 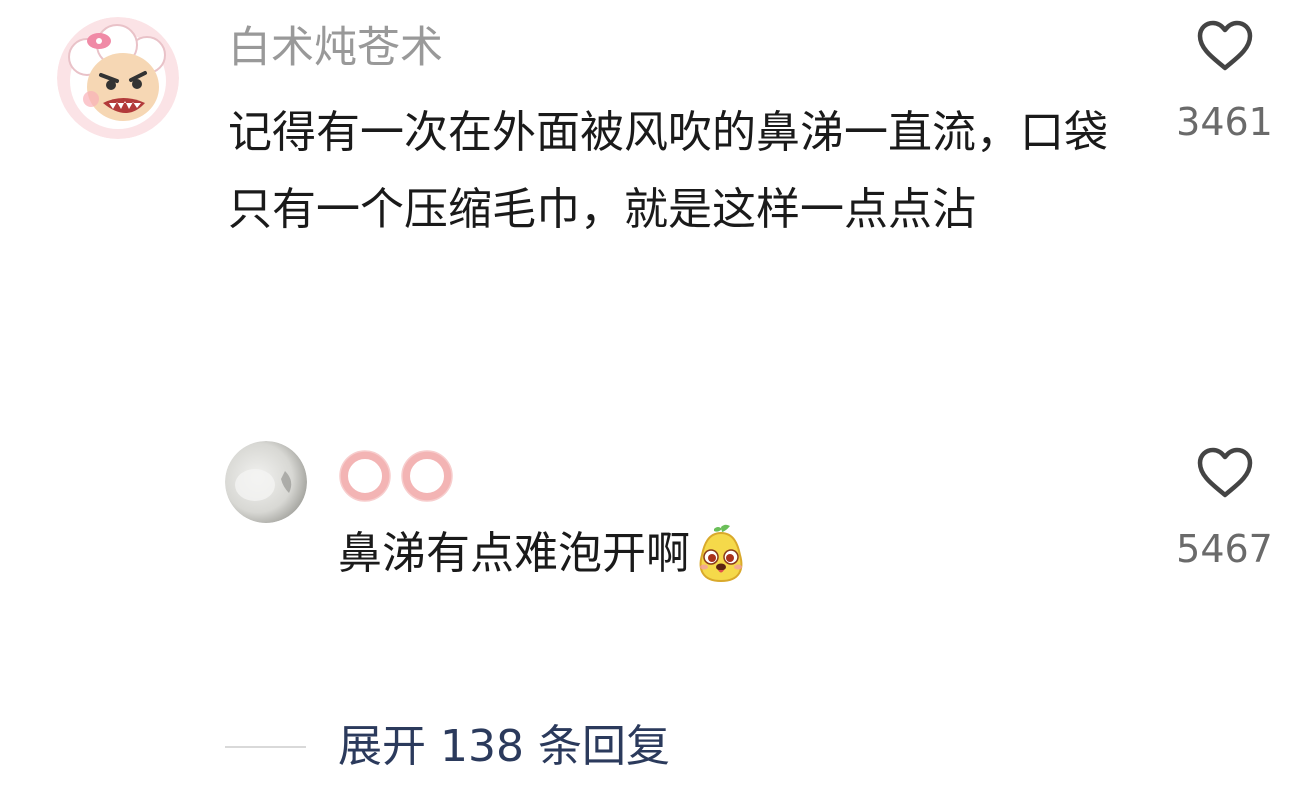 What do you see at coordinates (514, 553) in the screenshot?
I see `reply-text-content: 鼻涕有点难泡开啊` at bounding box center [514, 553].